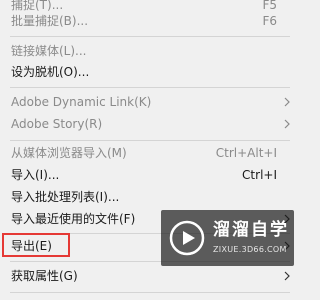  I want to click on menu-item-adobe-dynamic-link: Adobe Dynamic Link(K), so click(150, 102).